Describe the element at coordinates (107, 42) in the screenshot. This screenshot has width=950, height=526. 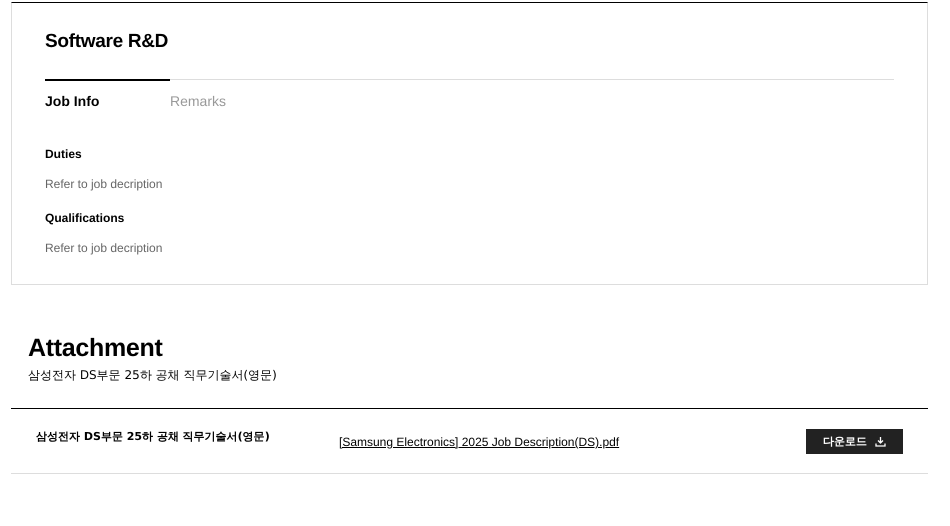
I see `job-title: Software R&D` at that location.